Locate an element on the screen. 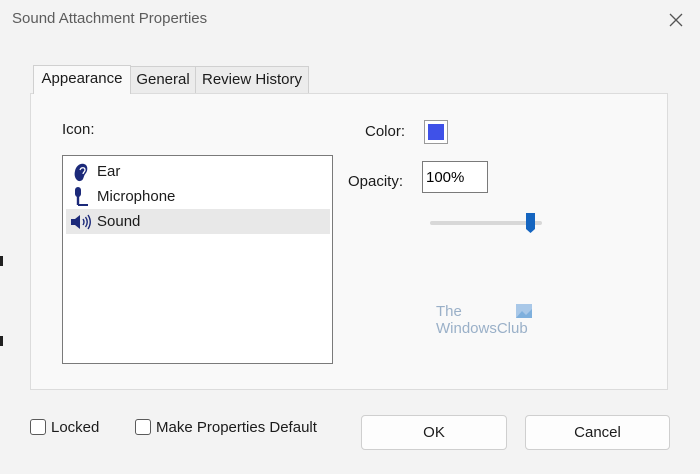  make-default-checkbox is located at coordinates (143, 427).